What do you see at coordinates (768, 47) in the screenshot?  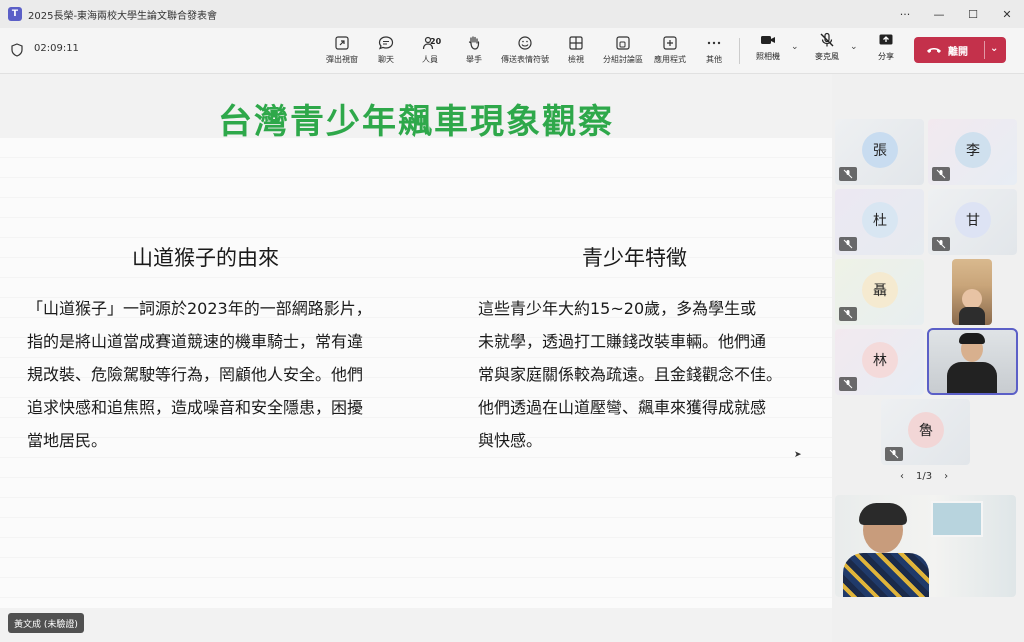 I see `camera-button: 照相機` at bounding box center [768, 47].